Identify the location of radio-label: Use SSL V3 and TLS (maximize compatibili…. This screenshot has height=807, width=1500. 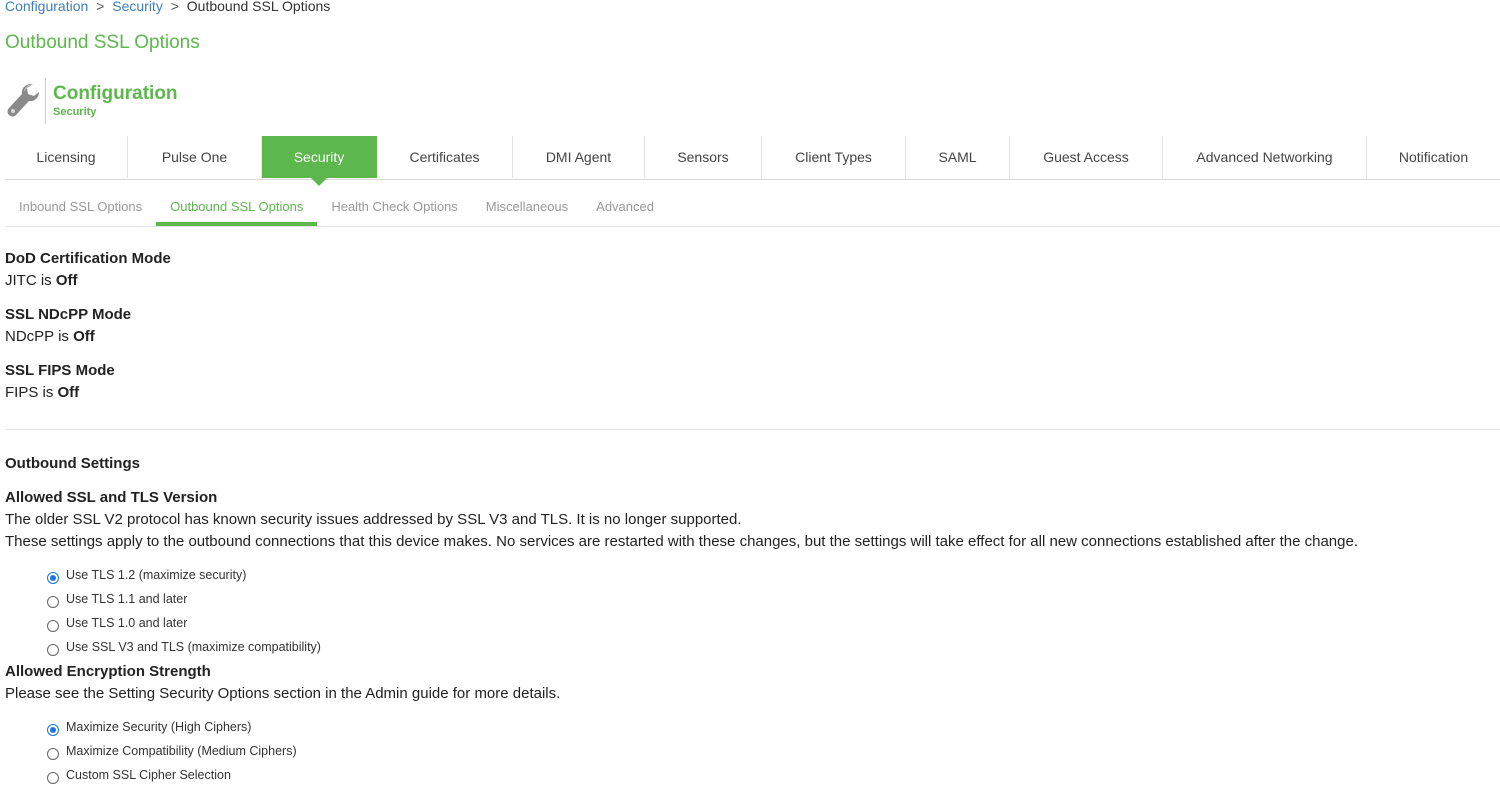
(193, 647).